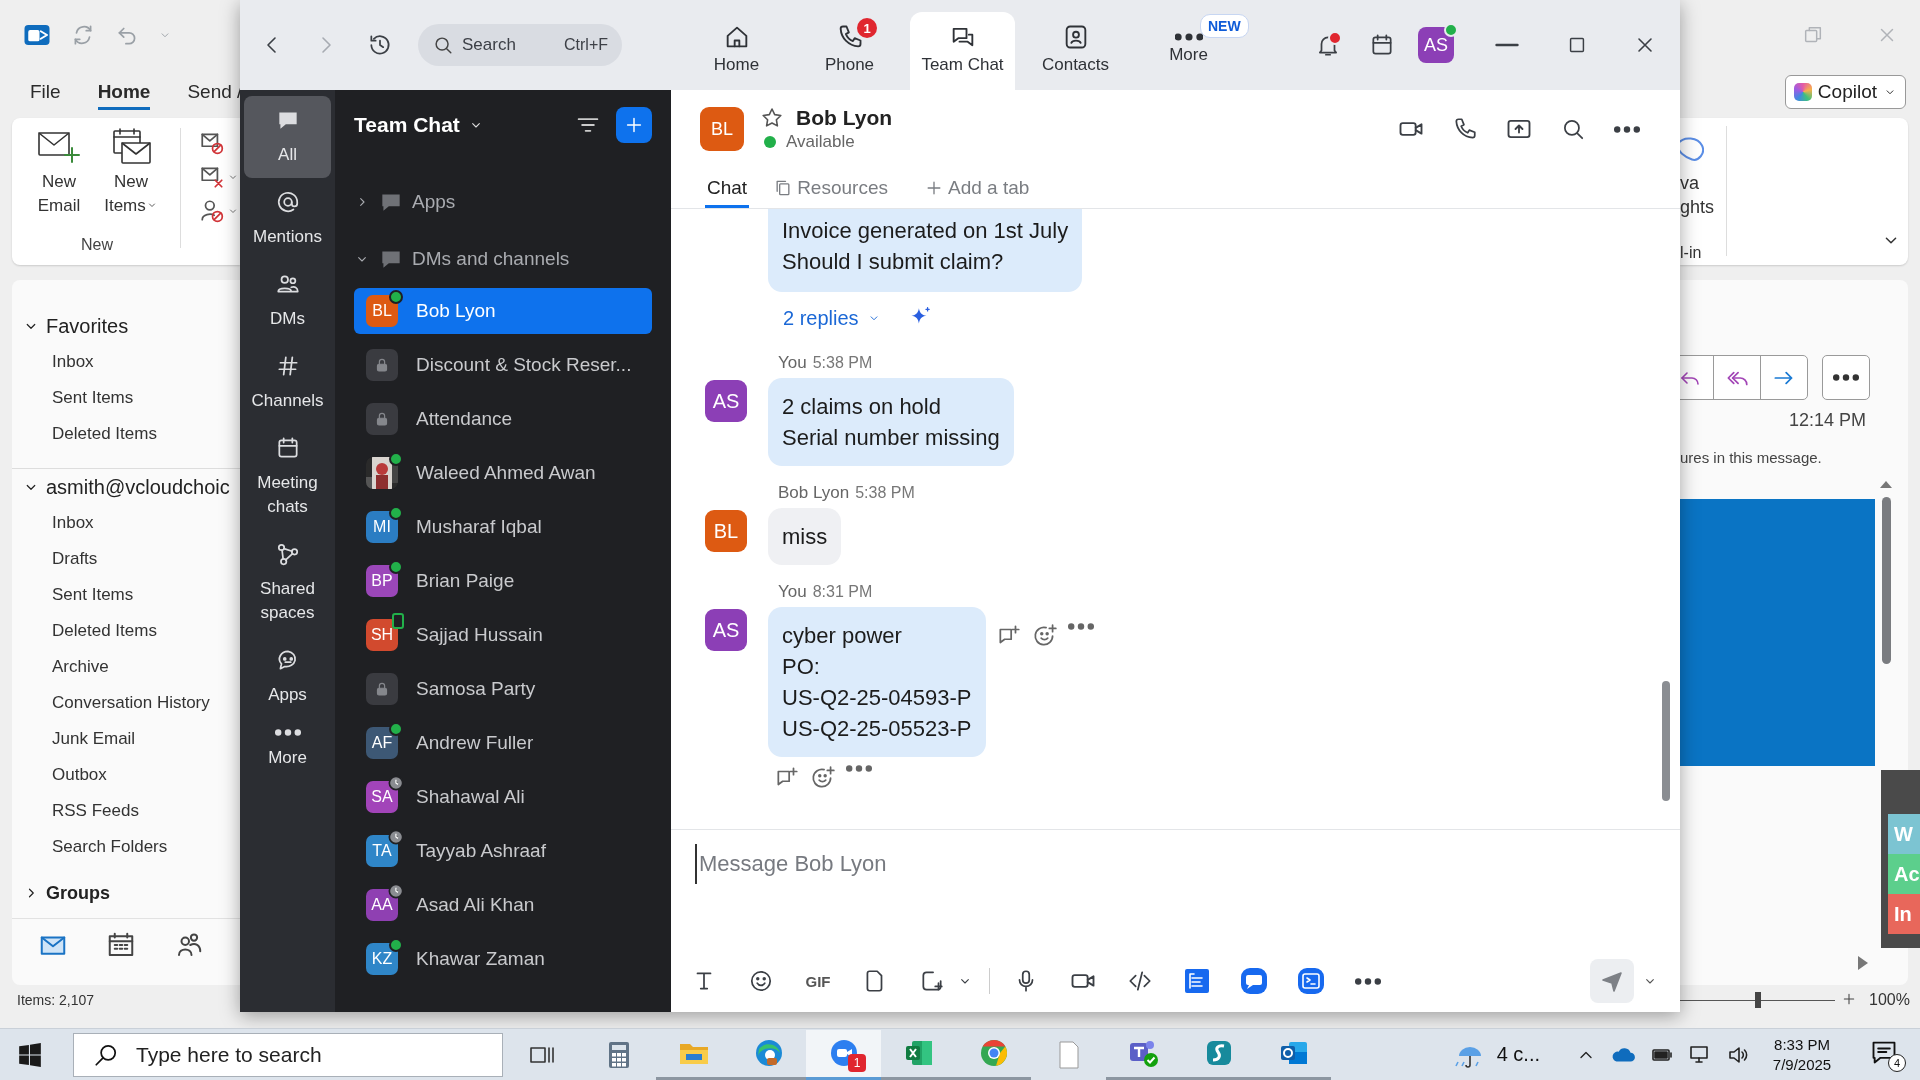  I want to click on chat-list-item: AF Andrew Fuller, so click(503, 743).